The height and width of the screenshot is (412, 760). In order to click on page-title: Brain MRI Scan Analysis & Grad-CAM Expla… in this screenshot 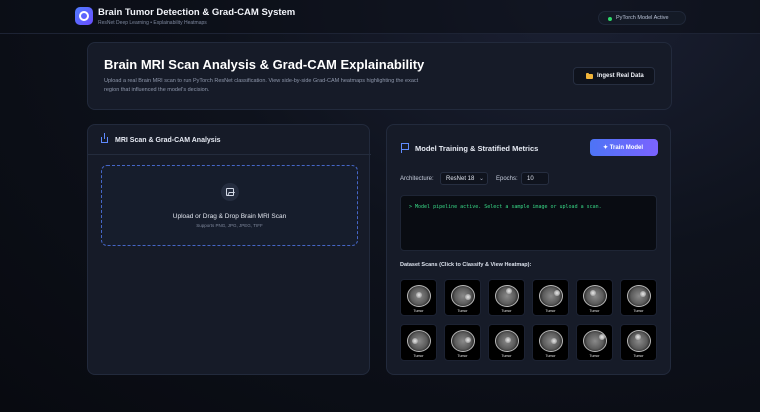, I will do `click(264, 64)`.